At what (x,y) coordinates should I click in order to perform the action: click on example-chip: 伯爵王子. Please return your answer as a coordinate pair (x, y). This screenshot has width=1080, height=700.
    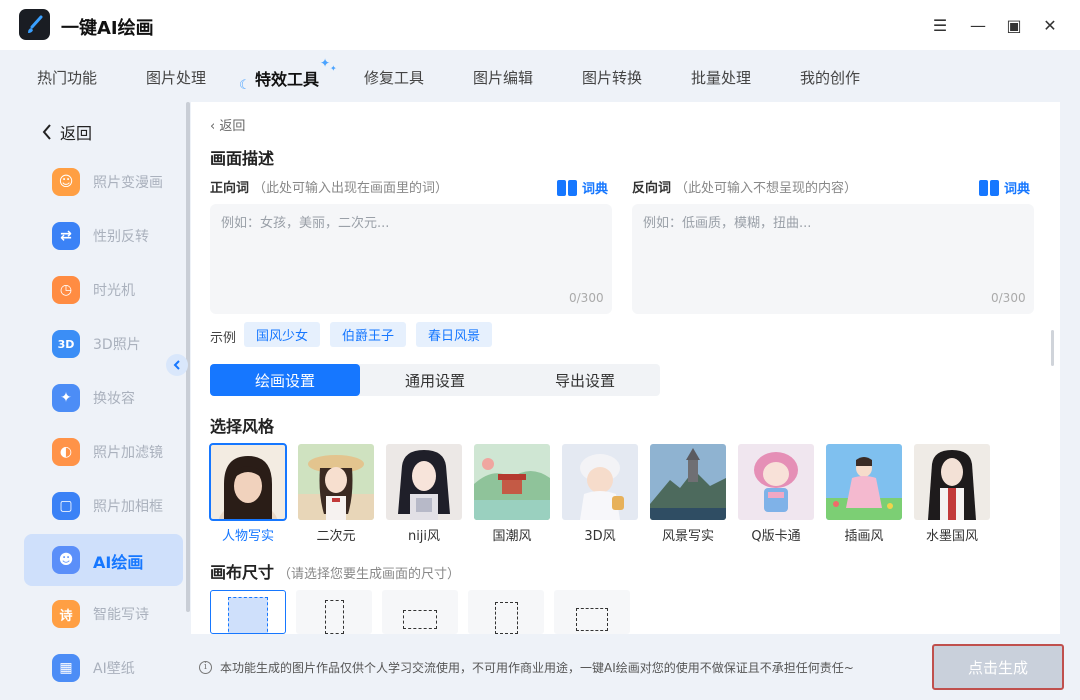
    Looking at the image, I should click on (368, 334).